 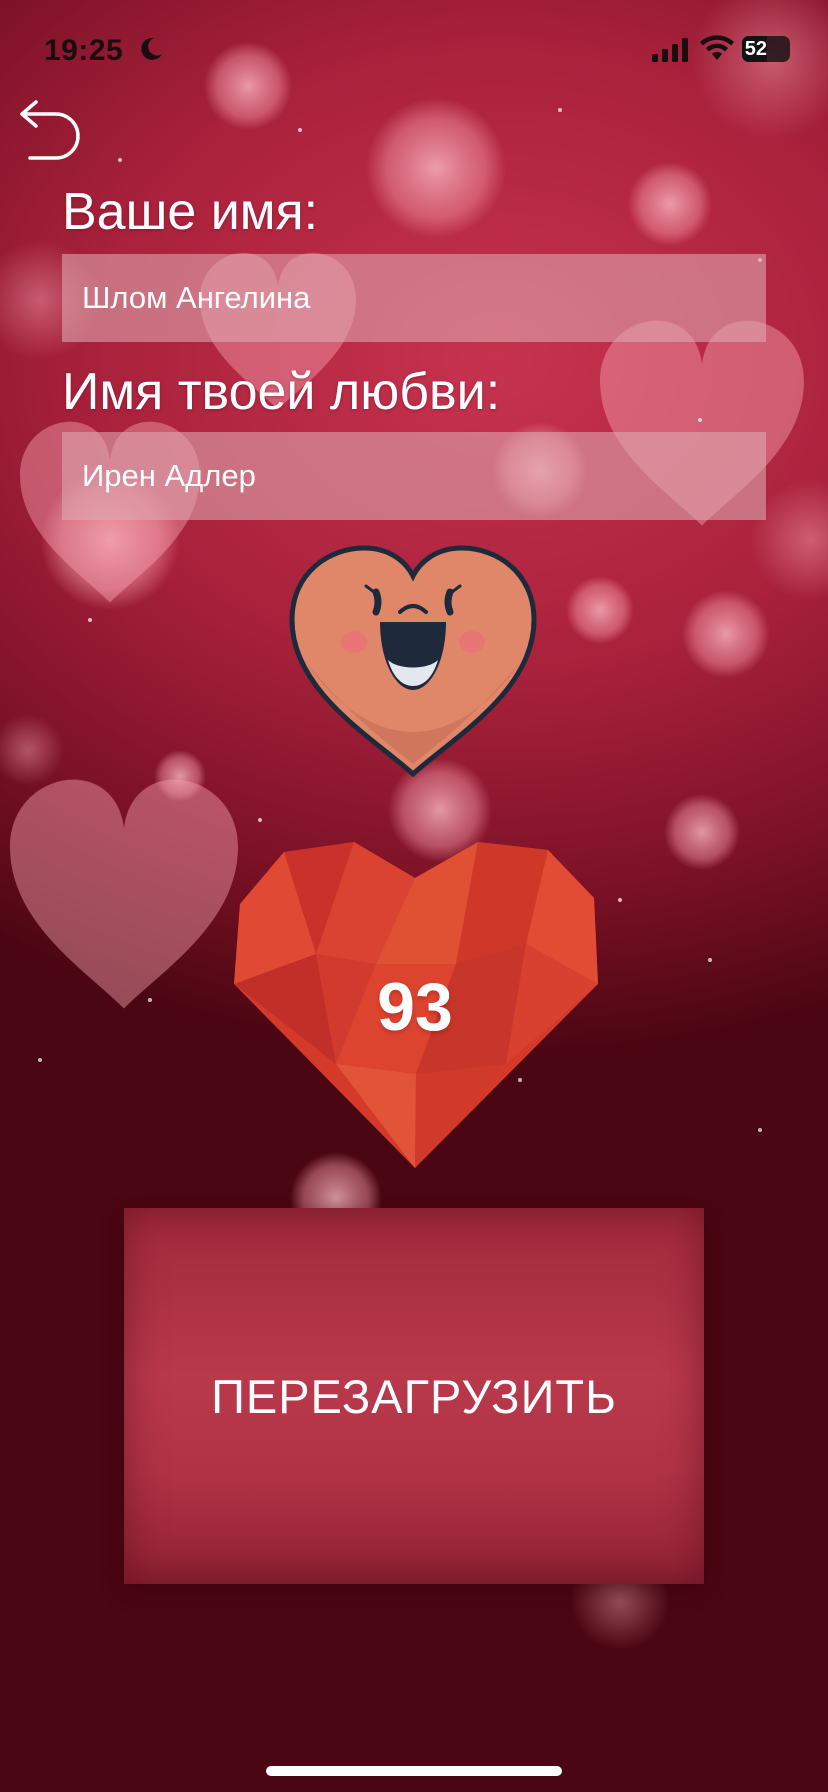 What do you see at coordinates (151, 48) in the screenshot?
I see `moon-icon` at bounding box center [151, 48].